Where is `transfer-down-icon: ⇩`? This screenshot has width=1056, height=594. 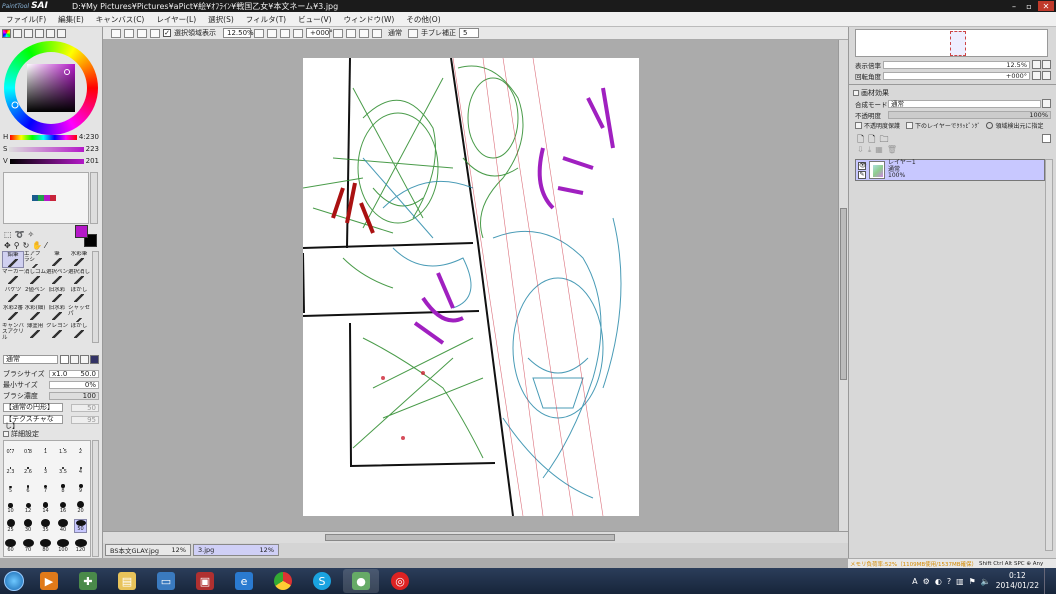
transfer-down-icon: ⇩ is located at coordinates (860, 150).